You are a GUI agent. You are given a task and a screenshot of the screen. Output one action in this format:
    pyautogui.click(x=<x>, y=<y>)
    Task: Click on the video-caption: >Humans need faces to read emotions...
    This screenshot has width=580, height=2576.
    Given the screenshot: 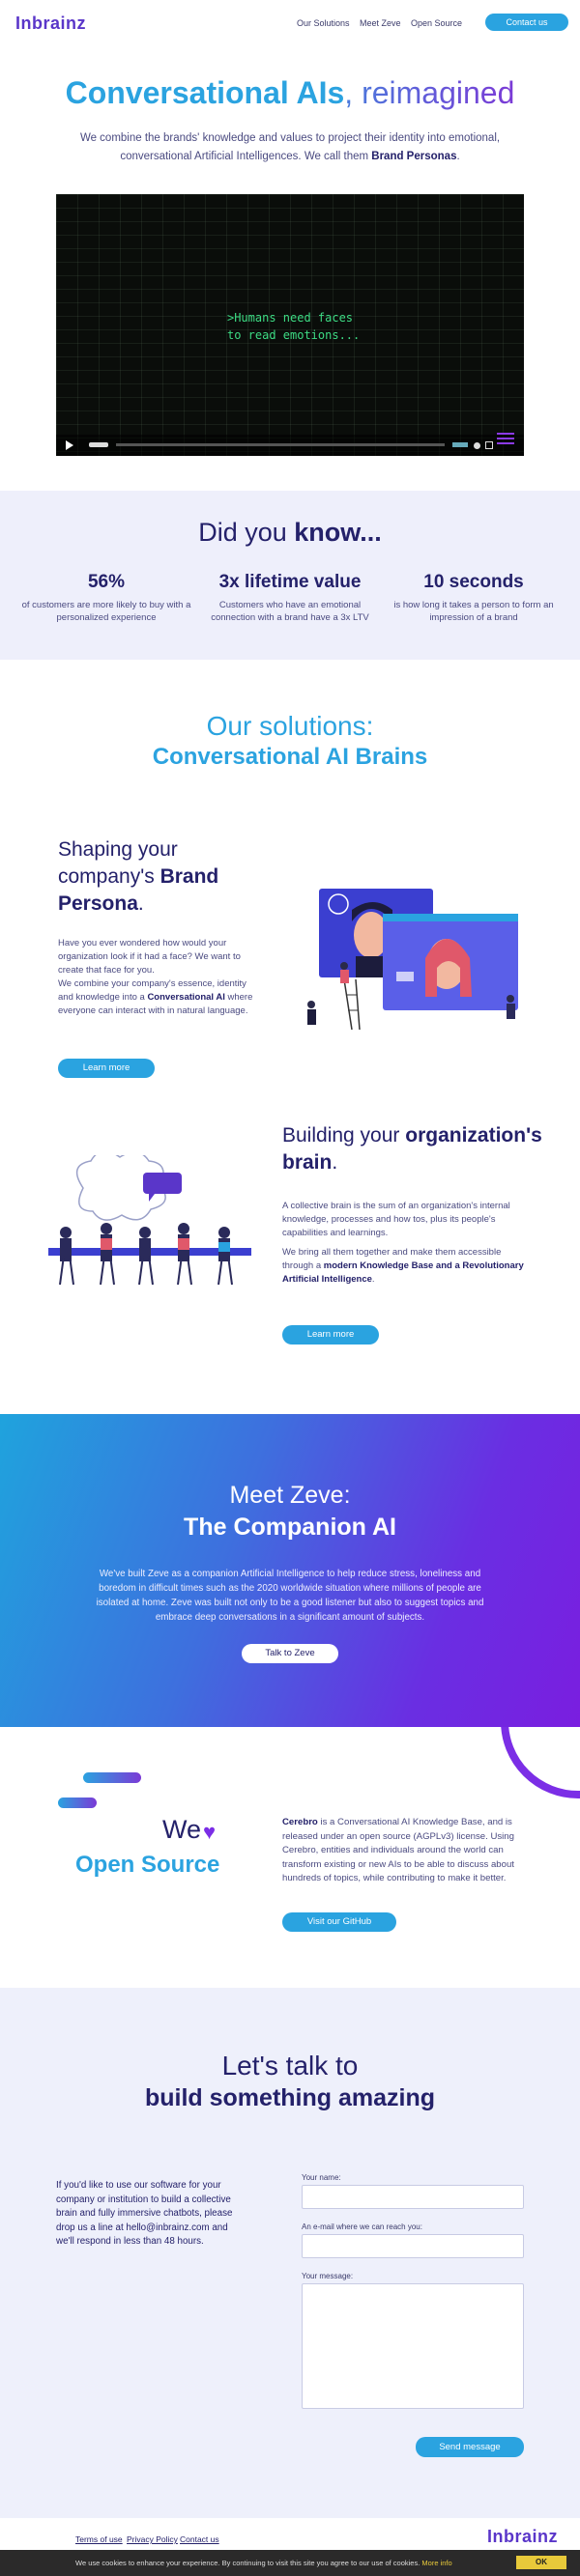 What is the action you would take?
    pyautogui.click(x=294, y=326)
    